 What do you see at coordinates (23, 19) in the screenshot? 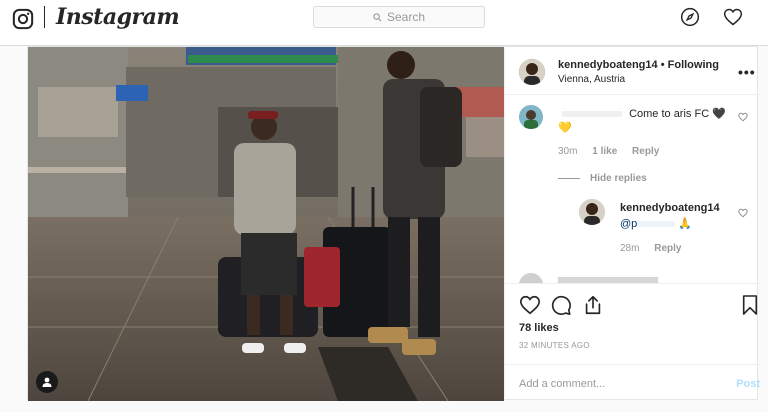
I see `instagram-camera-icon` at bounding box center [23, 19].